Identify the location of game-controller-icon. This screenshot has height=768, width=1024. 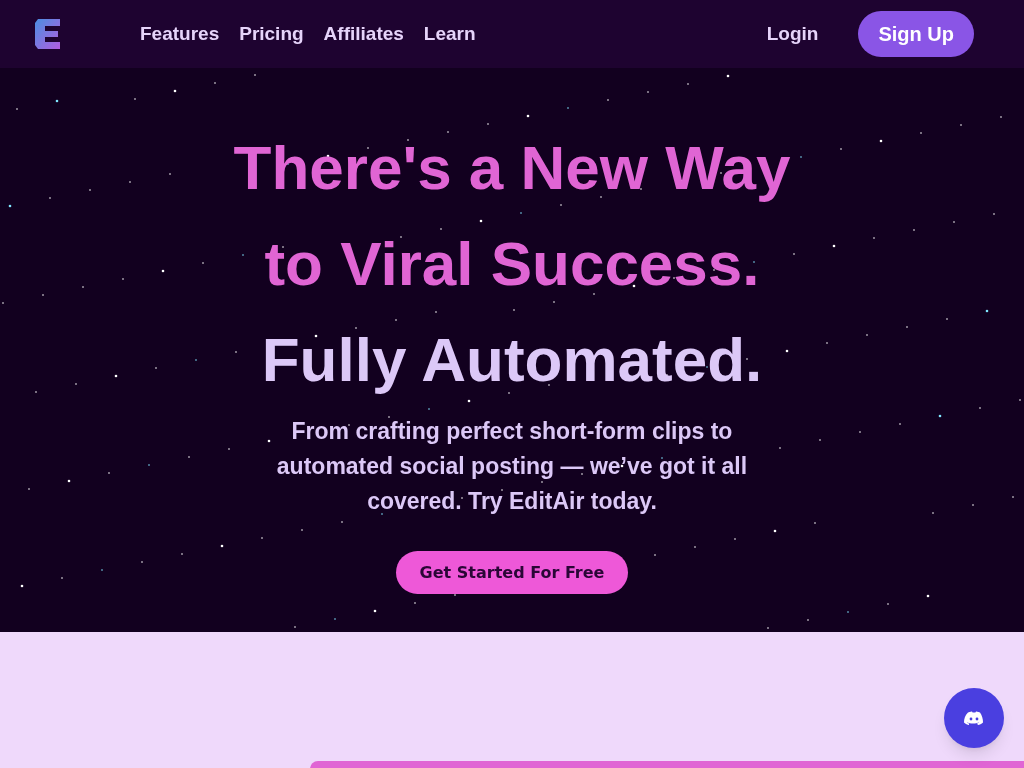
(974, 718).